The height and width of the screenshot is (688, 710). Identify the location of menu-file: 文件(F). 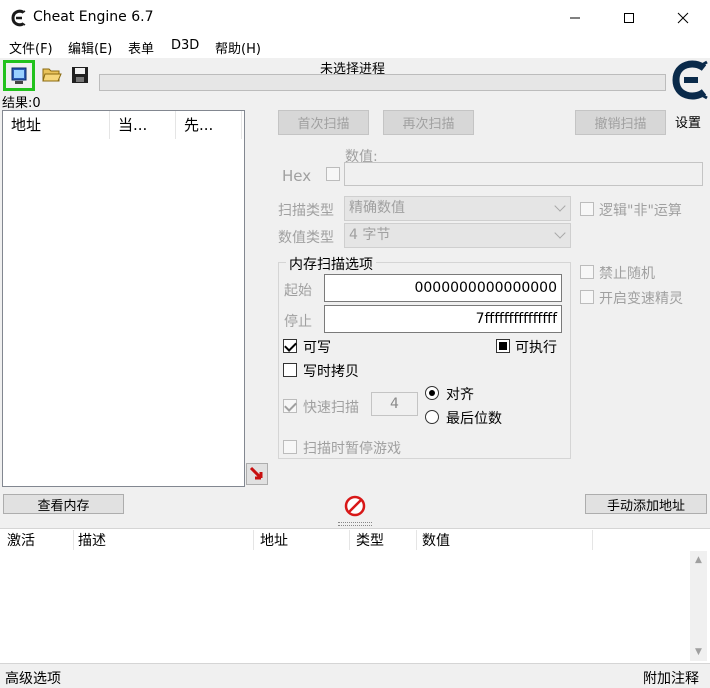
(31, 47).